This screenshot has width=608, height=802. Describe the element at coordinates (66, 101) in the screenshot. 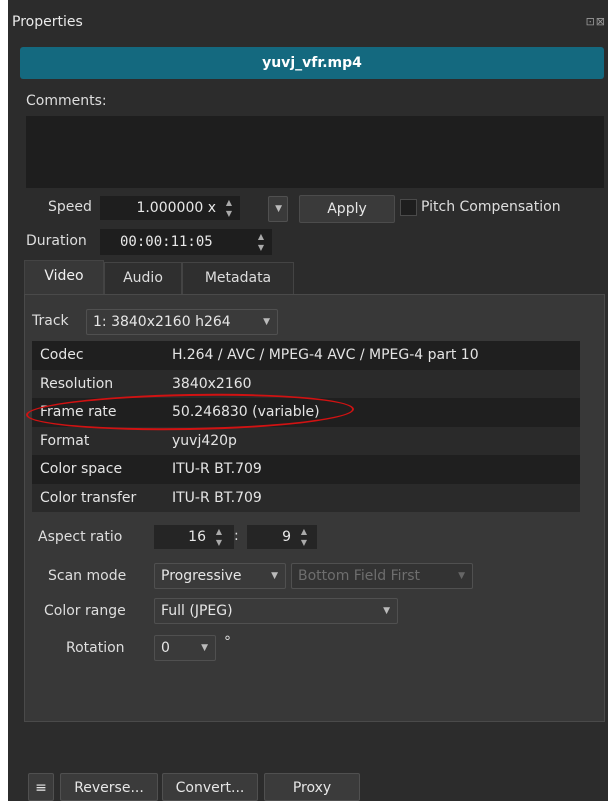

I see `comments-label: Comments:` at that location.